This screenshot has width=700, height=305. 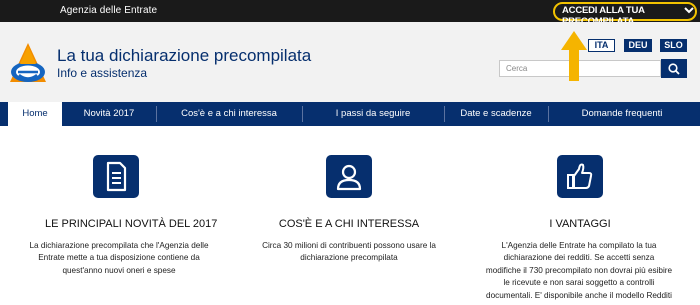 I want to click on document-icon, so click(x=116, y=176).